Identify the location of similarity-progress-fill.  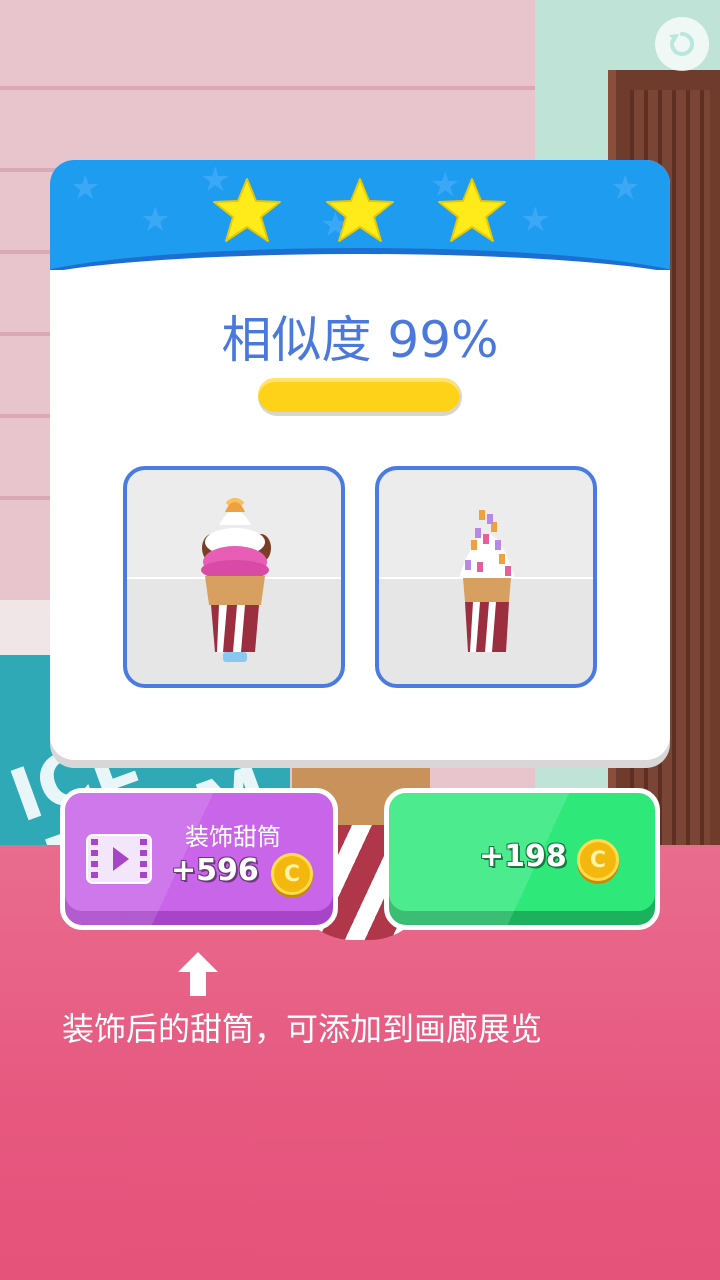
(359, 395).